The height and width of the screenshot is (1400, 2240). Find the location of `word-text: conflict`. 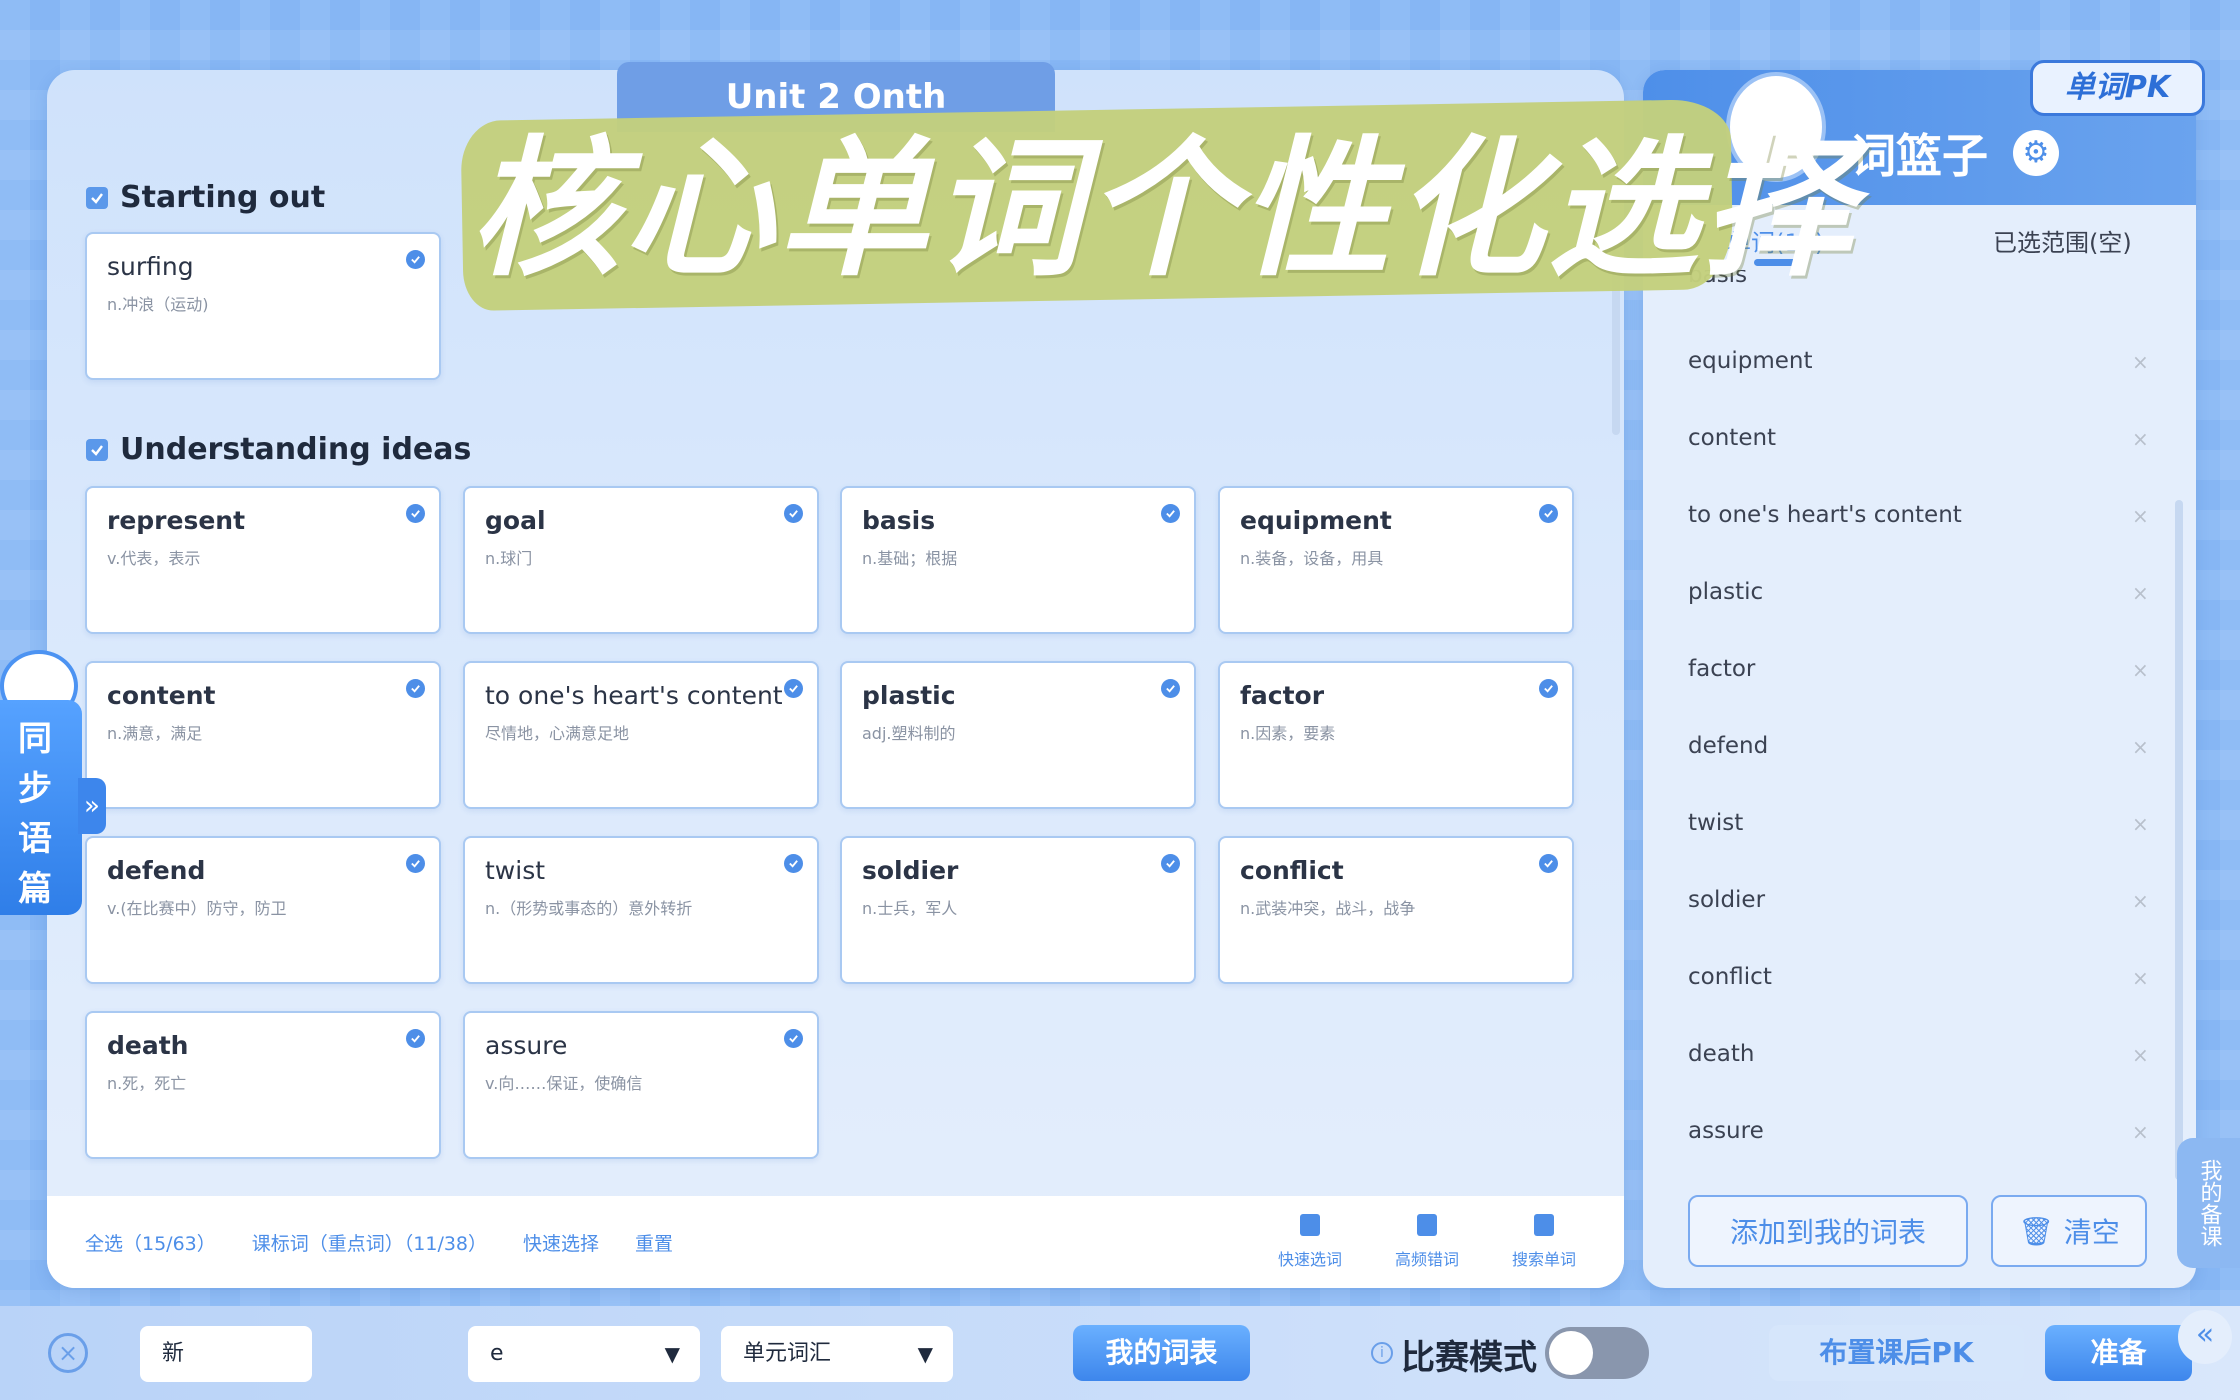

word-text: conflict is located at coordinates (1292, 870).